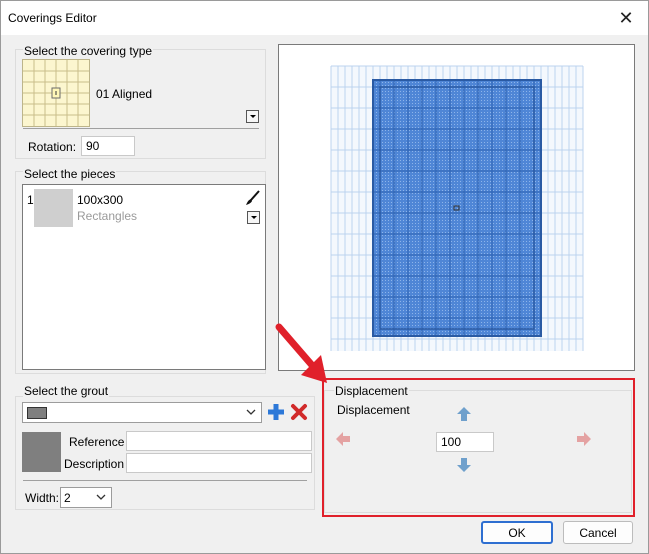 This screenshot has width=649, height=554. I want to click on cancel-button-label: Cancel, so click(598, 532).